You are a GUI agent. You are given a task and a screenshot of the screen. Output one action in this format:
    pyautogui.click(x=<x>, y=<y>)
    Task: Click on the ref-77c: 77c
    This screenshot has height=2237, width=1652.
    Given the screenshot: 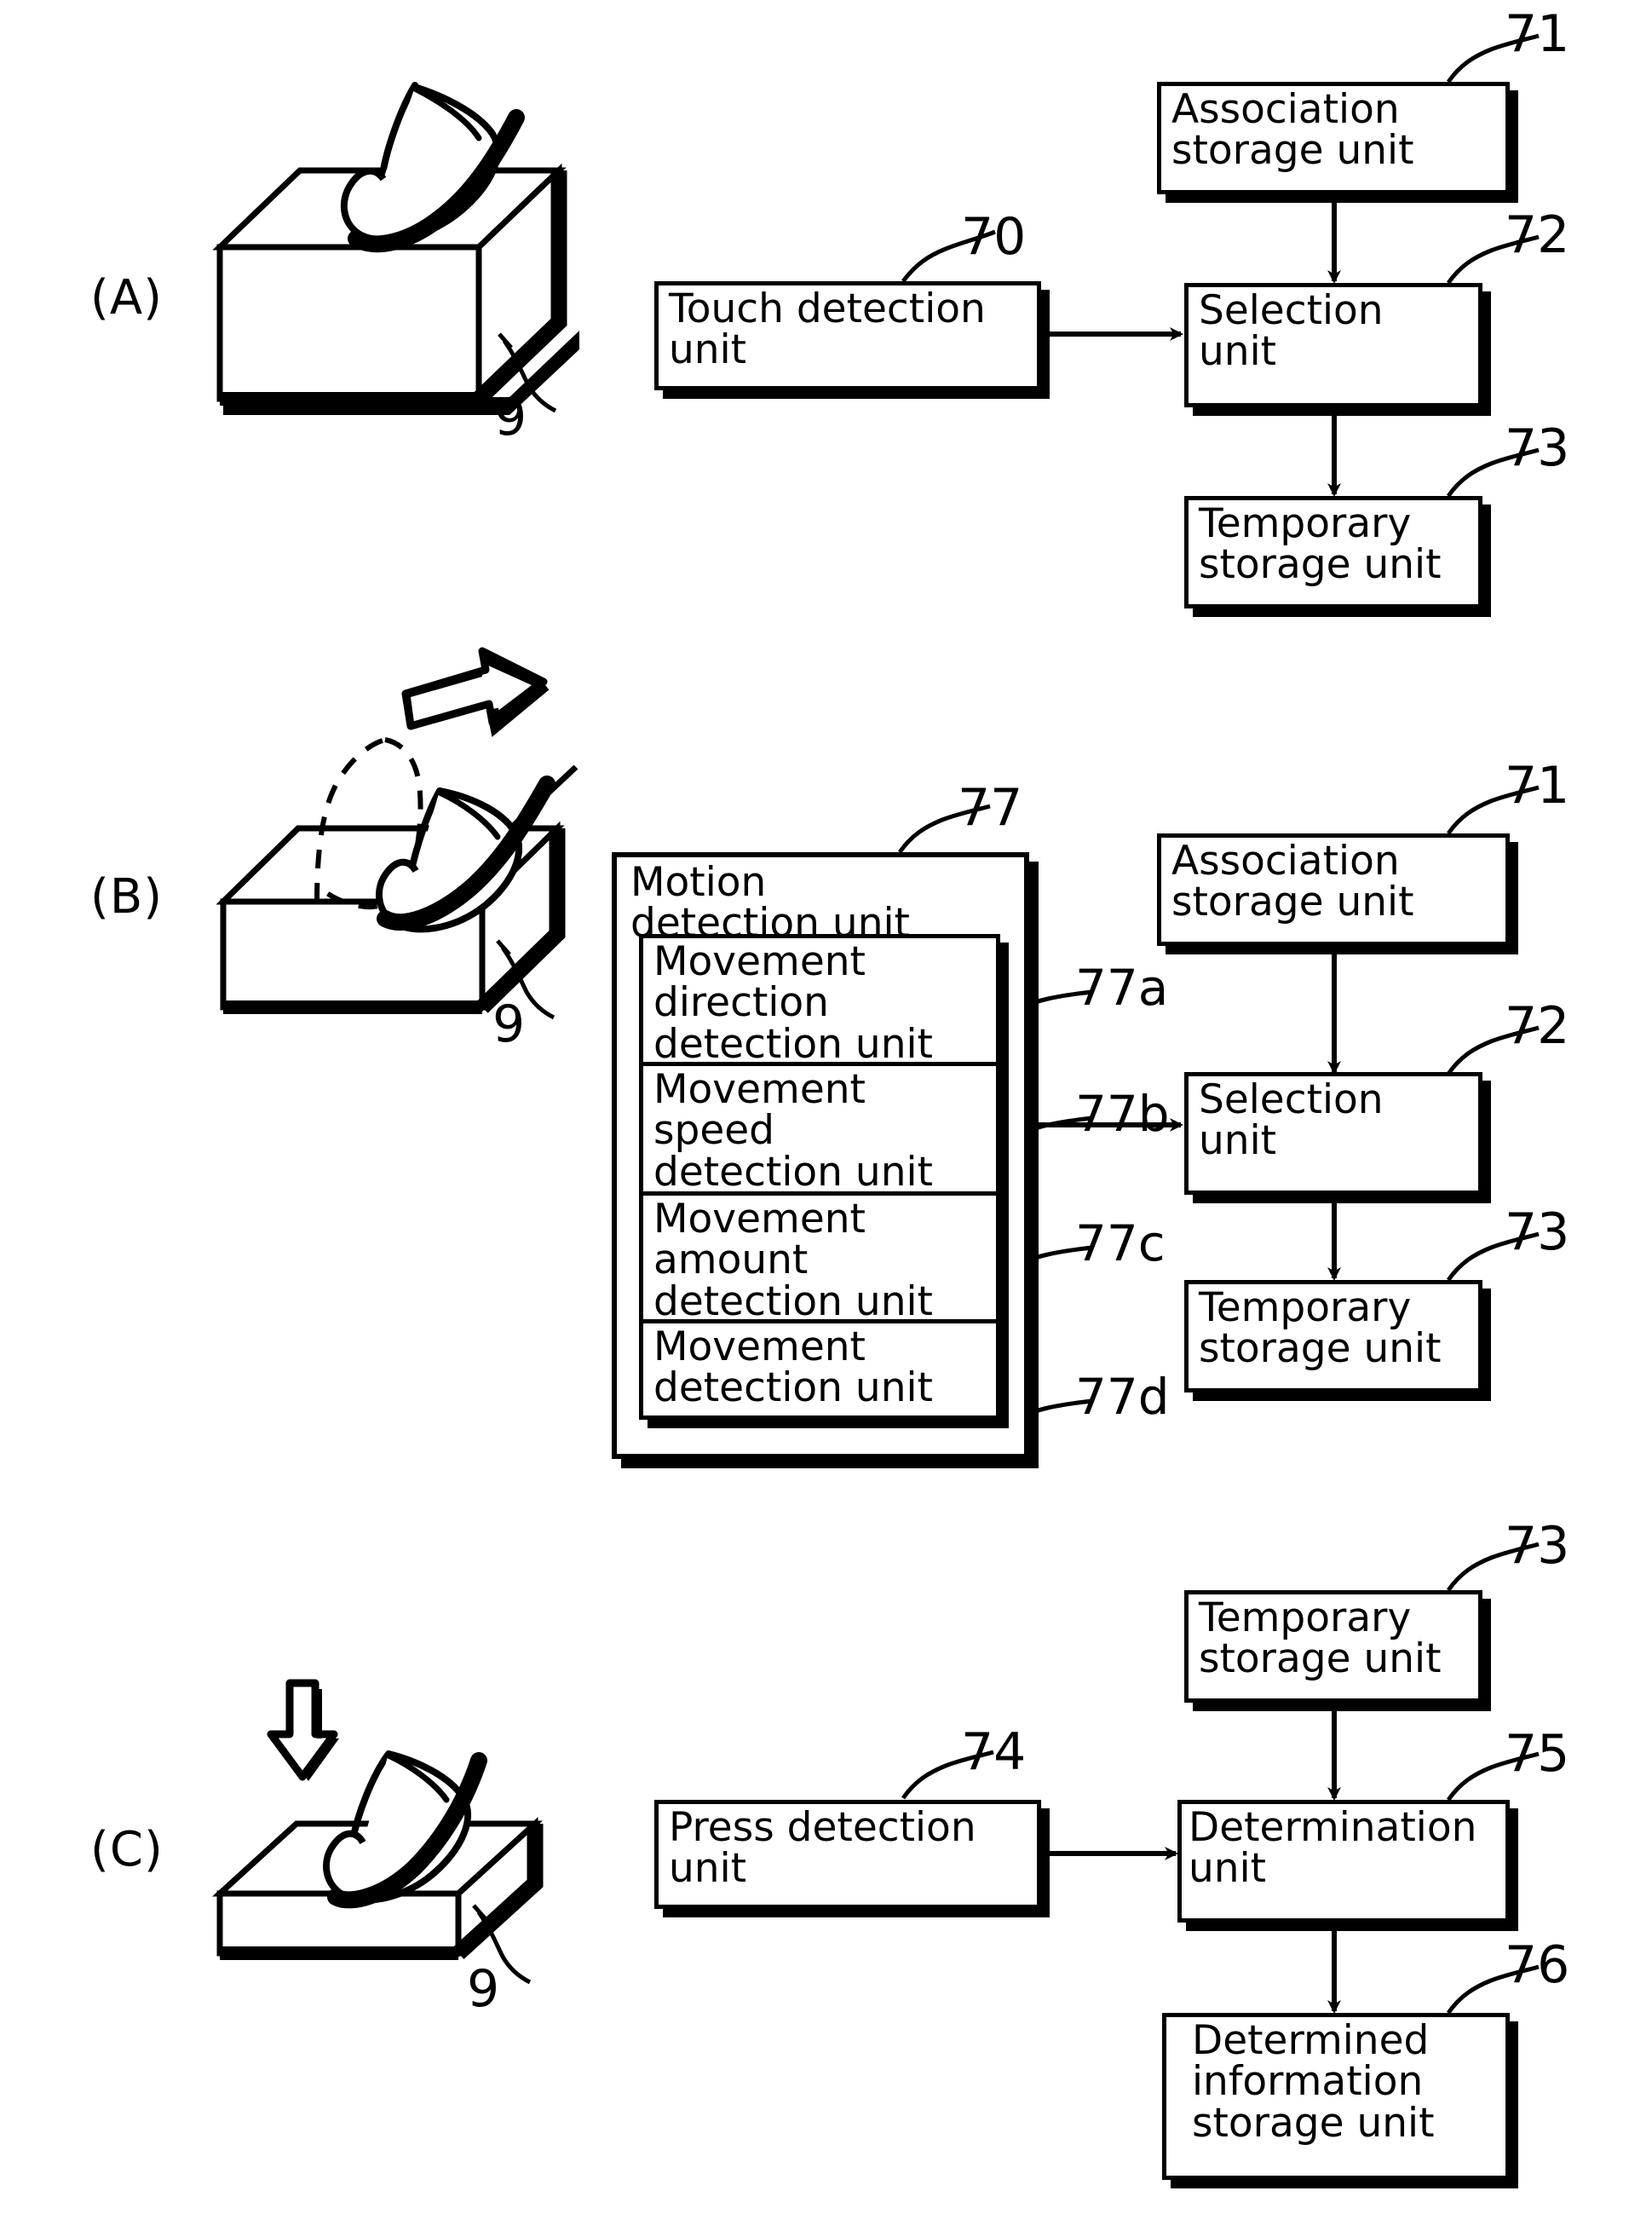 What is the action you would take?
    pyautogui.click(x=1120, y=1243)
    